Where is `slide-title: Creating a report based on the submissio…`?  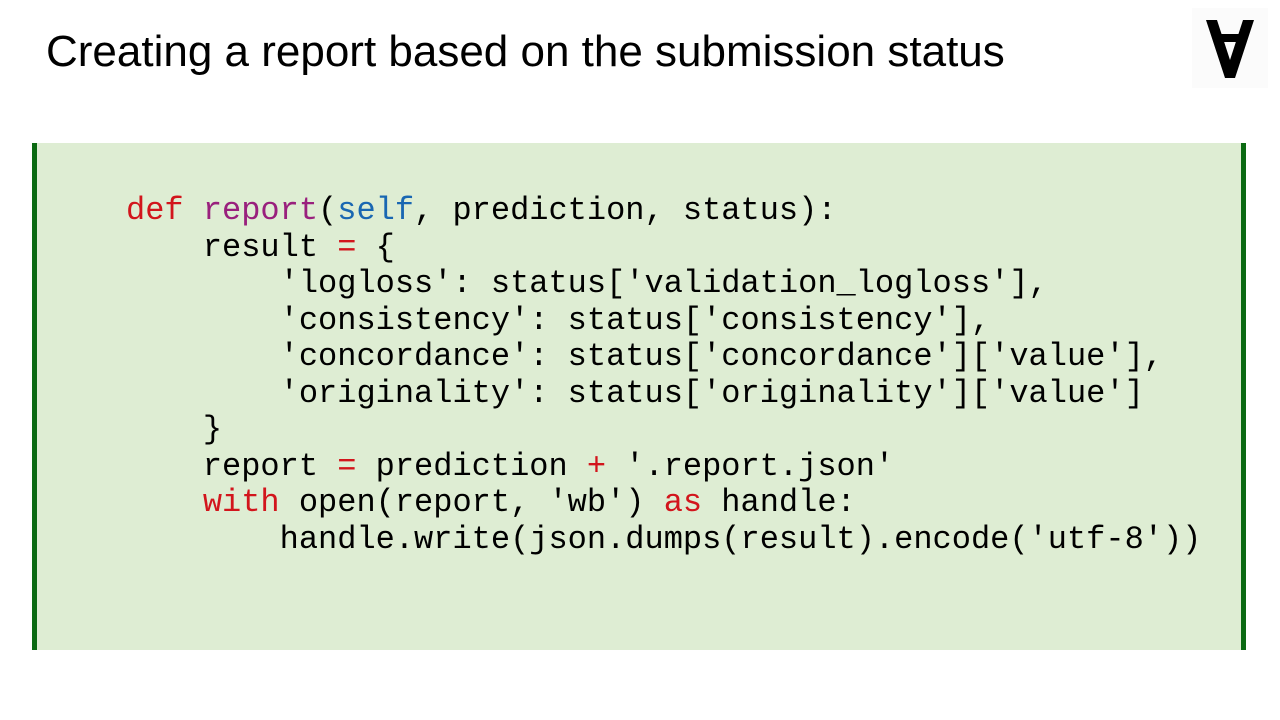 slide-title: Creating a report based on the submissio… is located at coordinates (525, 51).